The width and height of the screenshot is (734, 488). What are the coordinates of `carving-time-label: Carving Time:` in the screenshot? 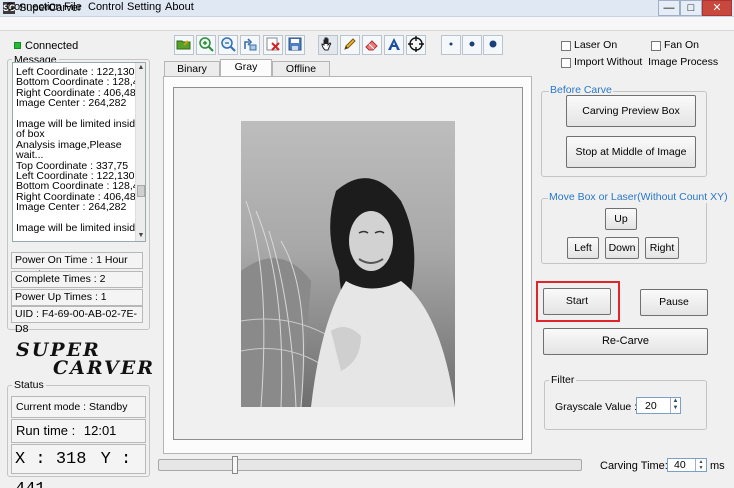 It's located at (634, 466).